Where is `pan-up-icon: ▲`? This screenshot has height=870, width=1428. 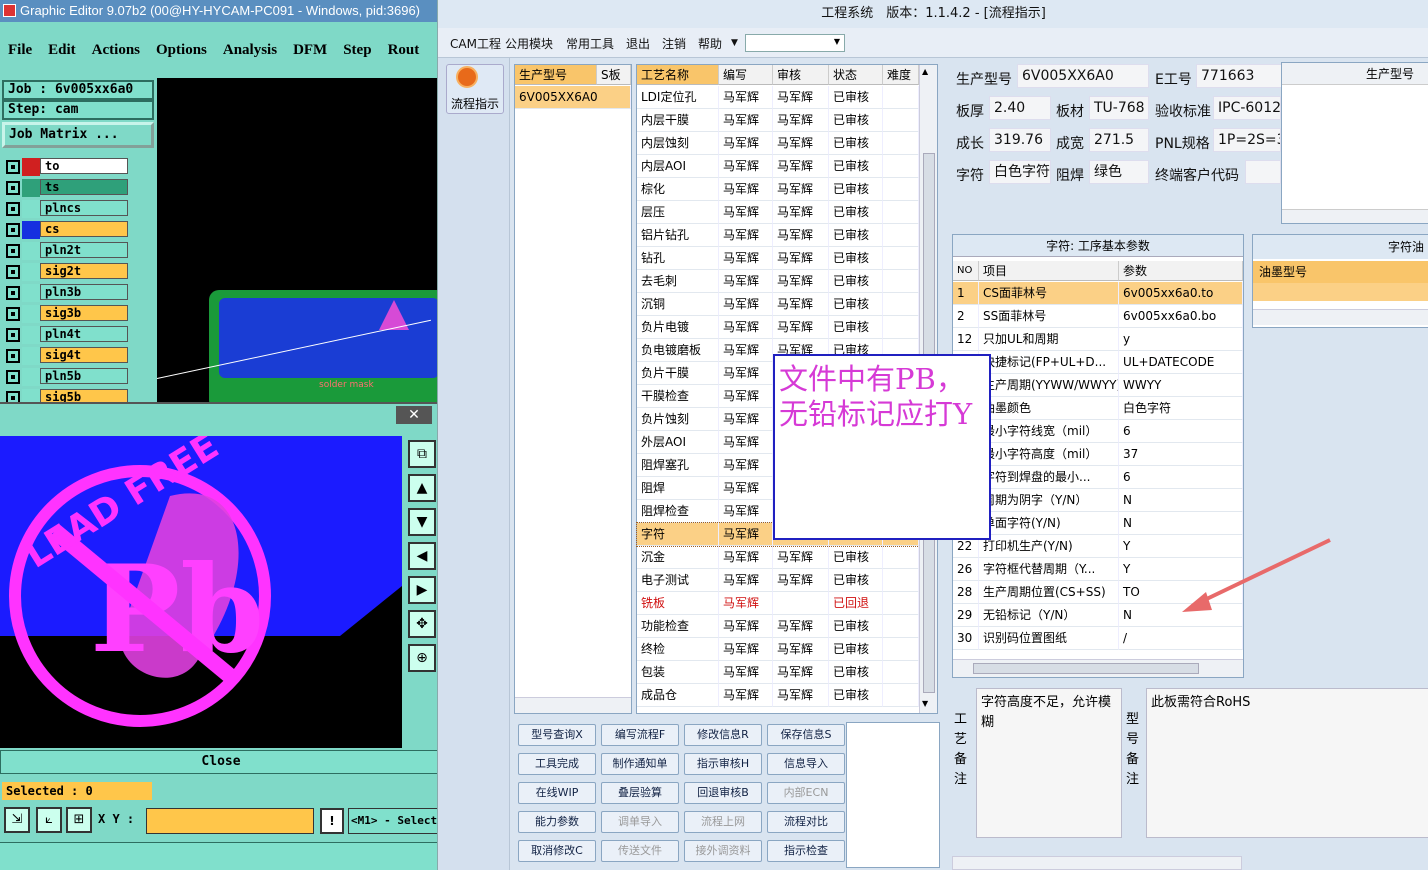
pan-up-icon: ▲ is located at coordinates (422, 488).